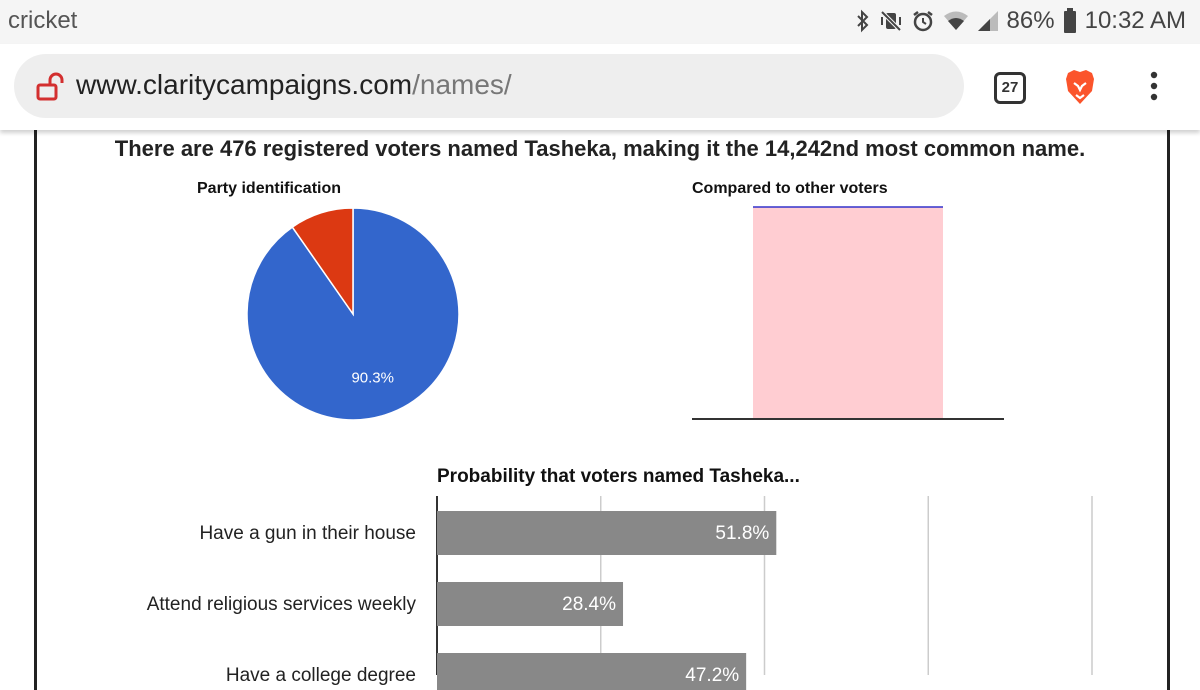 The image size is (1200, 690). What do you see at coordinates (1010, 88) in the screenshot?
I see `tab-count-button: 27` at bounding box center [1010, 88].